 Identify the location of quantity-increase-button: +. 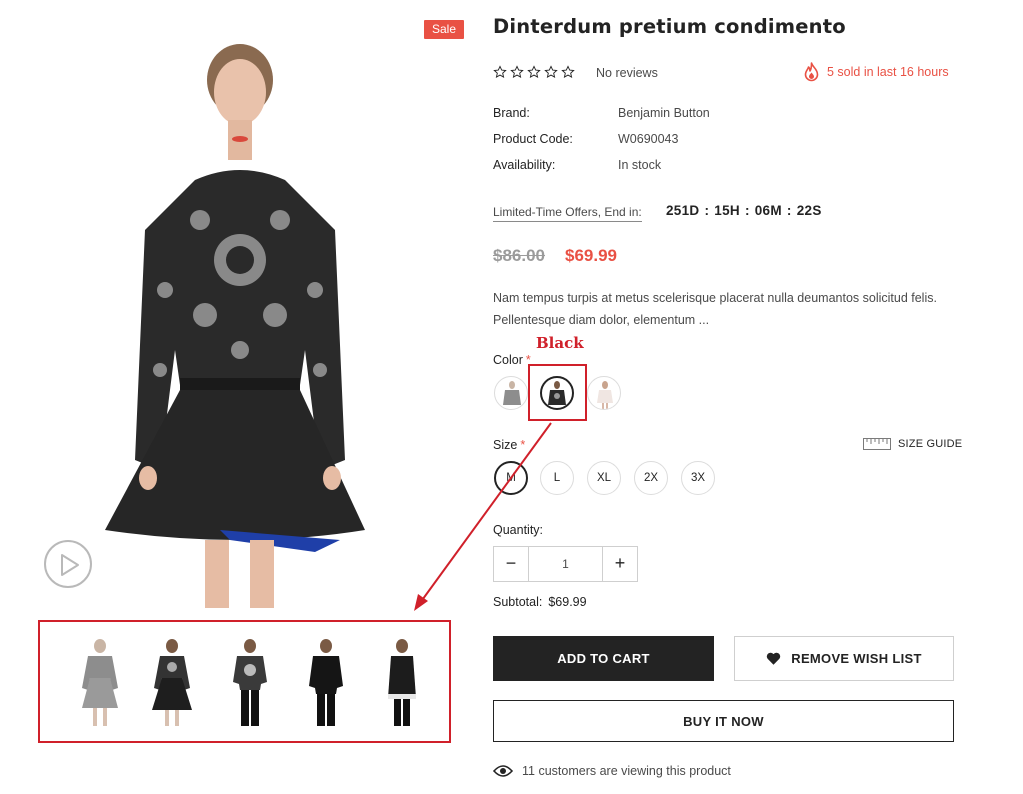
(620, 564).